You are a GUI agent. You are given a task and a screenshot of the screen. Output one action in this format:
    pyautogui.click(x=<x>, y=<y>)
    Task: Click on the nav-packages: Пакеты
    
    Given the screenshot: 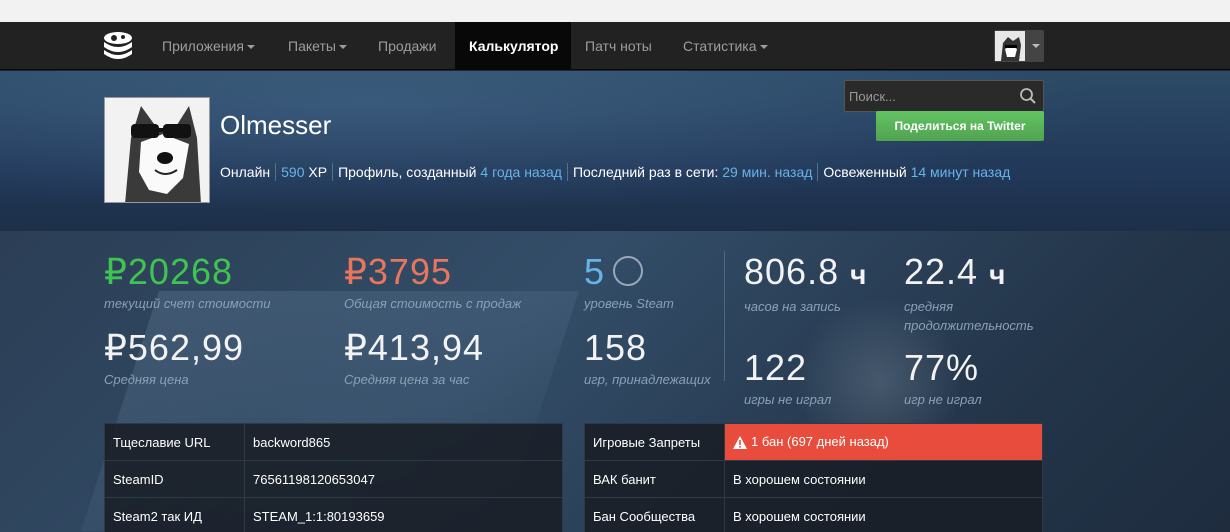 What is the action you would take?
    pyautogui.click(x=317, y=46)
    